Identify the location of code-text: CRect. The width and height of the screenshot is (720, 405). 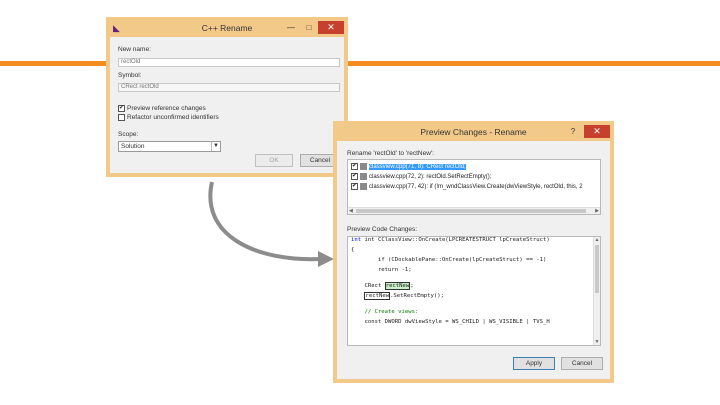
(368, 286).